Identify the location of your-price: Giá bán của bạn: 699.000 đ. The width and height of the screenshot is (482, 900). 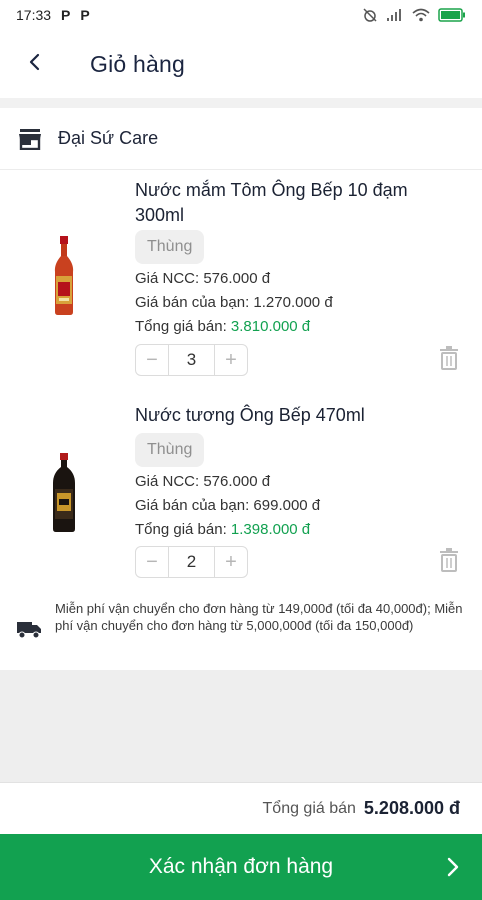
(228, 505).